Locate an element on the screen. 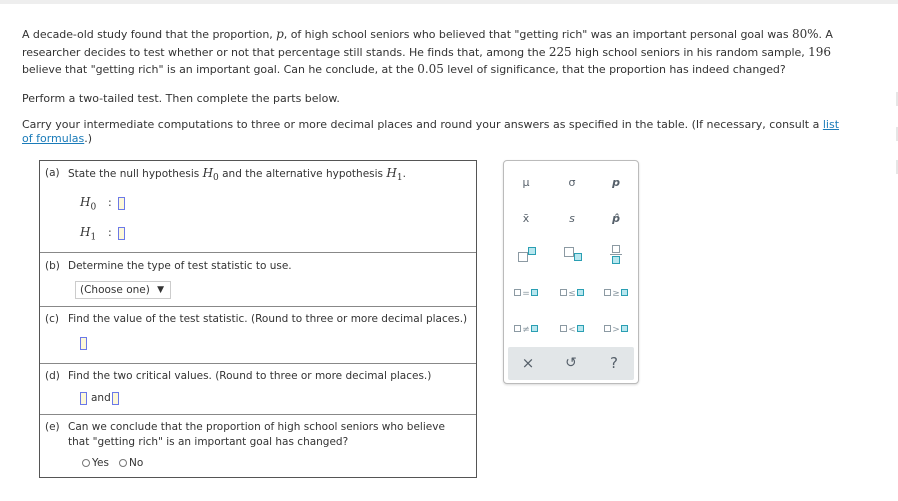  math-palette: μ σ p x̄ s p̂ = ≤ ≥ ≠ < > × ↺ ? is located at coordinates (571, 272).